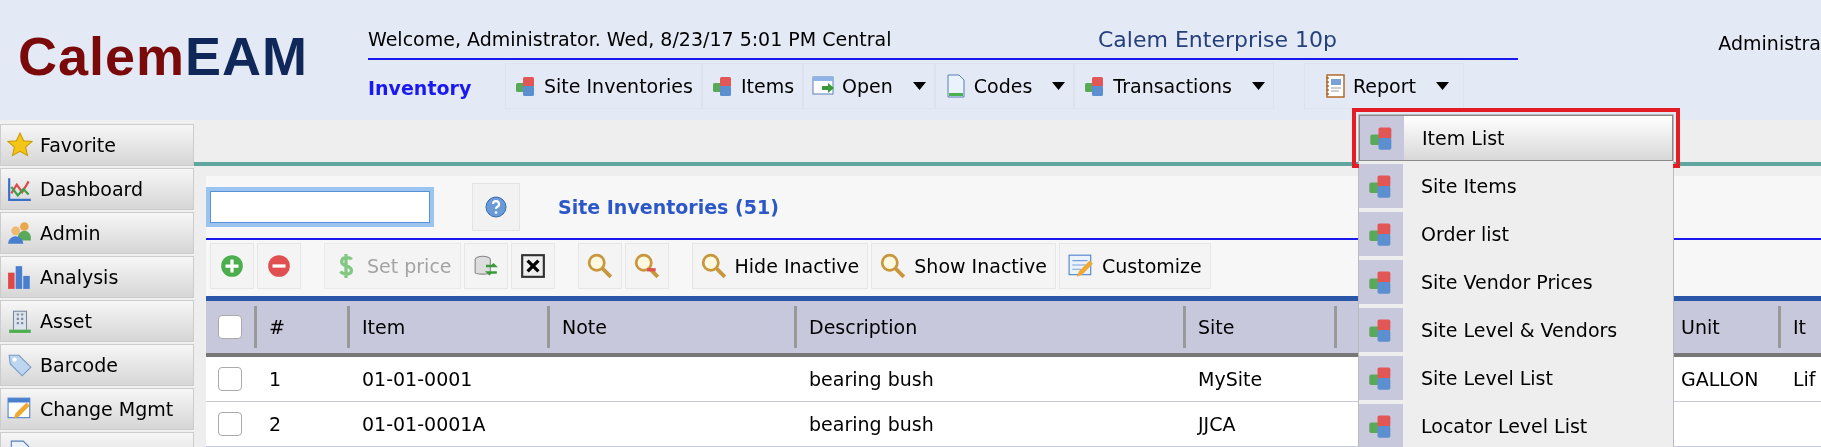 The height and width of the screenshot is (447, 1821). What do you see at coordinates (275, 379) in the screenshot?
I see `table-cell: 1` at bounding box center [275, 379].